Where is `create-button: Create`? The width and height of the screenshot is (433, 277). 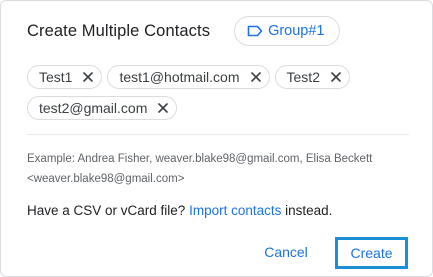 create-button: Create is located at coordinates (371, 253).